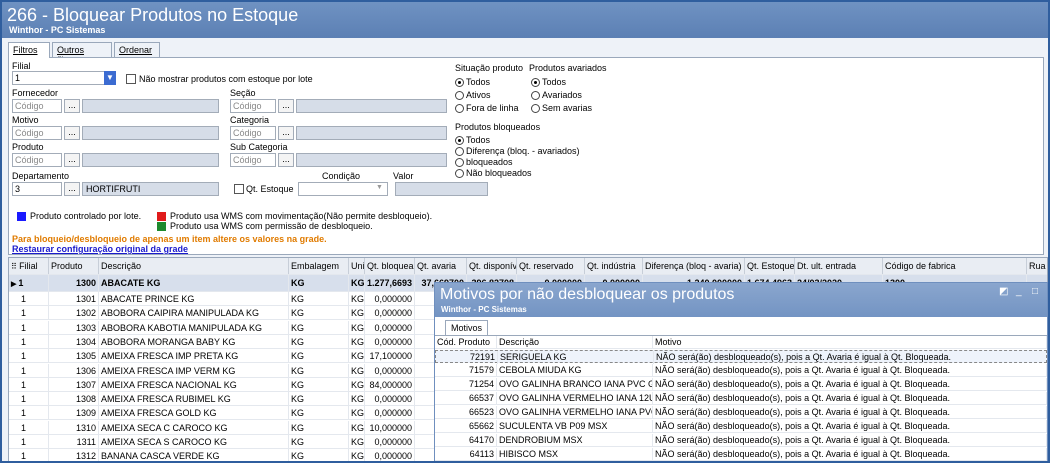 The width and height of the screenshot is (1050, 463). What do you see at coordinates (472, 140) in the screenshot?
I see `bloqueados-todos-radio: Todos` at bounding box center [472, 140].